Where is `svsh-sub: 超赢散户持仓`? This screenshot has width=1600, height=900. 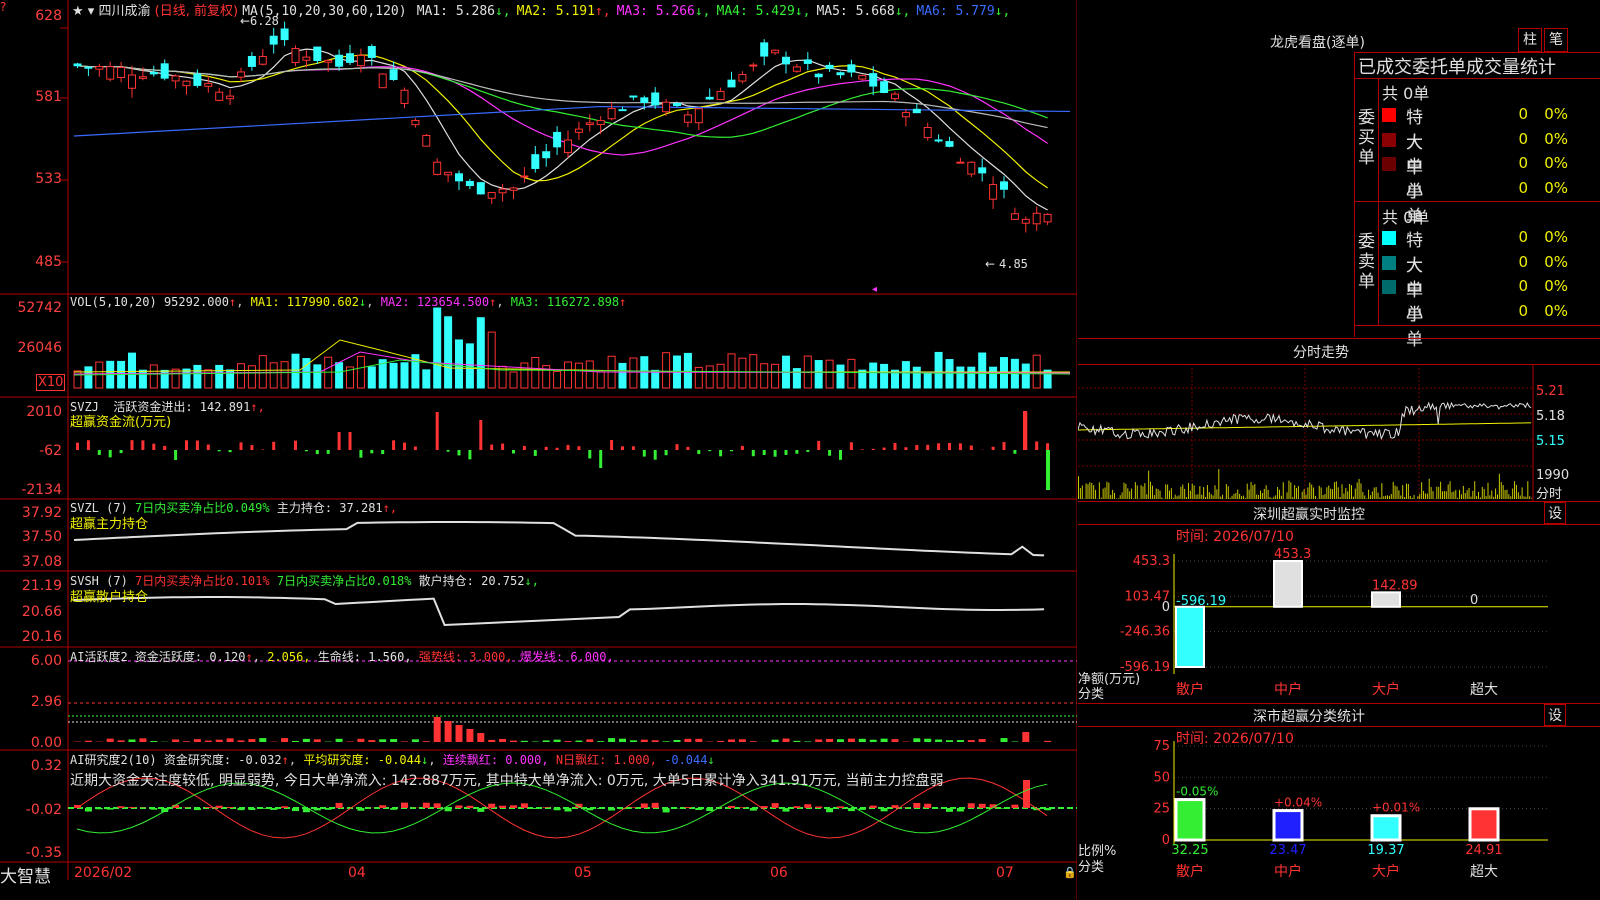 svsh-sub: 超赢散户持仓 is located at coordinates (109, 597).